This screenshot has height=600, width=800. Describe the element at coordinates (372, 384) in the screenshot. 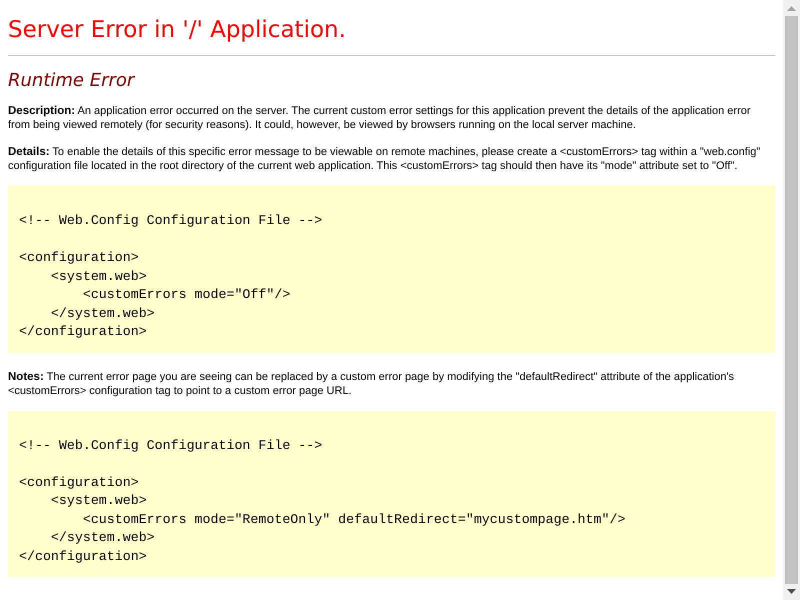

I see `error-message: Notes: The current error page you are seeing can be replaced by a custom error page by modifying the "defaultRedirect" attribute of the application's <customErrors> configuration tag to point to a custom error page URL.` at that location.